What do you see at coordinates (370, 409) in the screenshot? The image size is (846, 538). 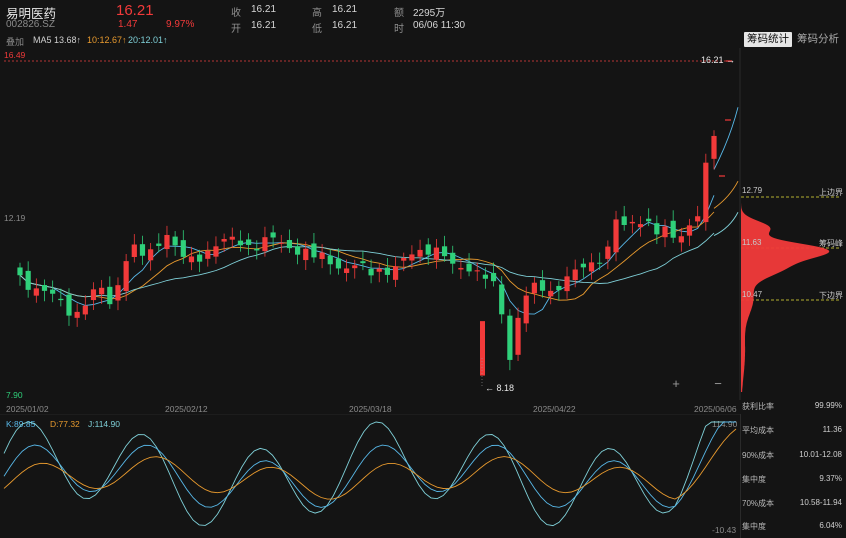 I see `date-label: 2025/03/18` at bounding box center [370, 409].